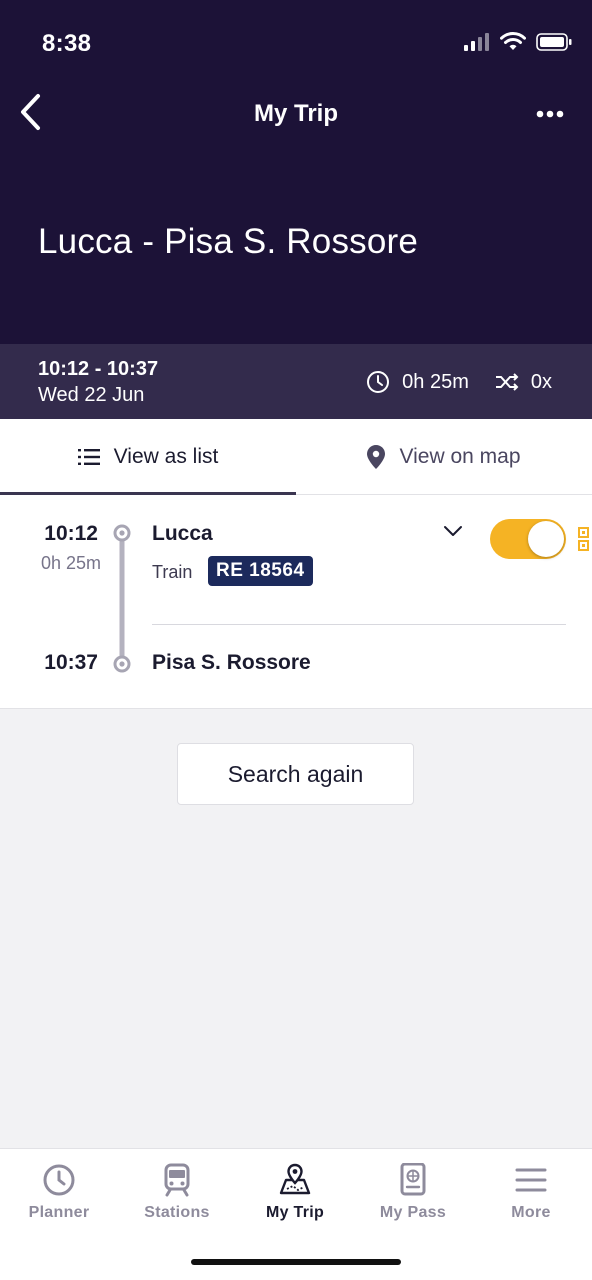 This screenshot has height=1280, width=592. I want to click on tab-view-as-list: View as list, so click(148, 457).